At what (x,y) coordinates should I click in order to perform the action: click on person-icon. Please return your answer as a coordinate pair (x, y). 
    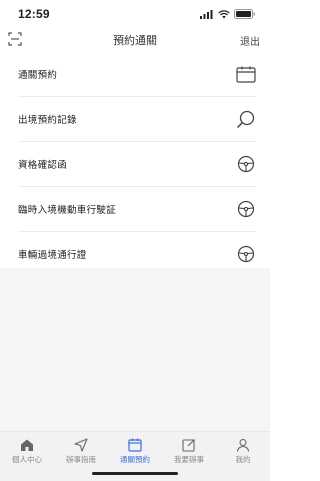
    Looking at the image, I should click on (243, 445).